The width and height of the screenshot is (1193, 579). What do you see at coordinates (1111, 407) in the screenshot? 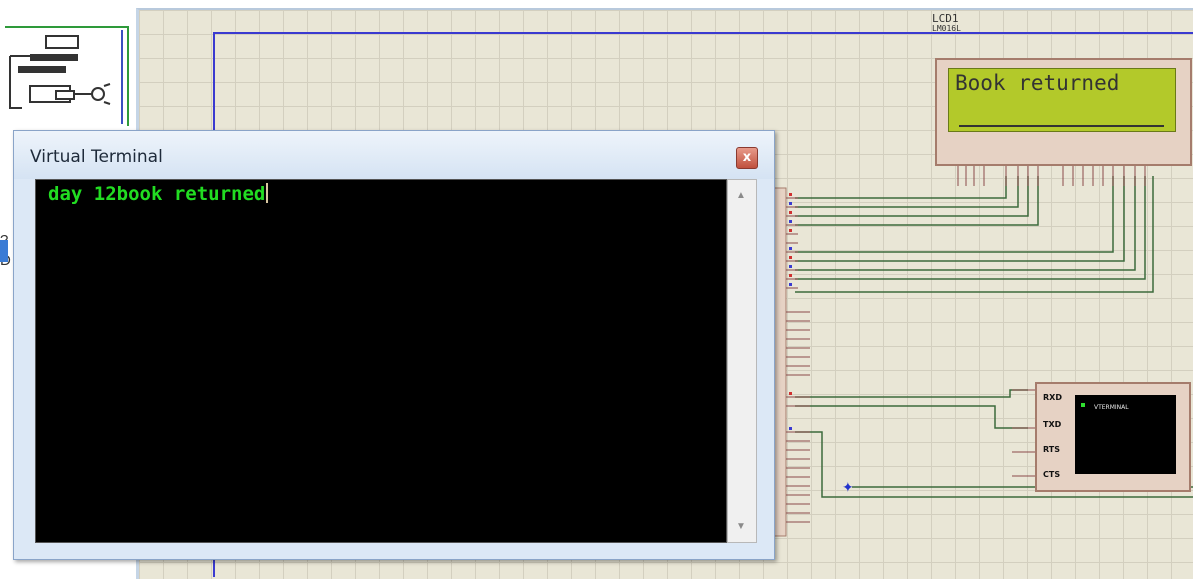
I see `virtual-terminal-component-label: VTERMINAL` at bounding box center [1111, 407].